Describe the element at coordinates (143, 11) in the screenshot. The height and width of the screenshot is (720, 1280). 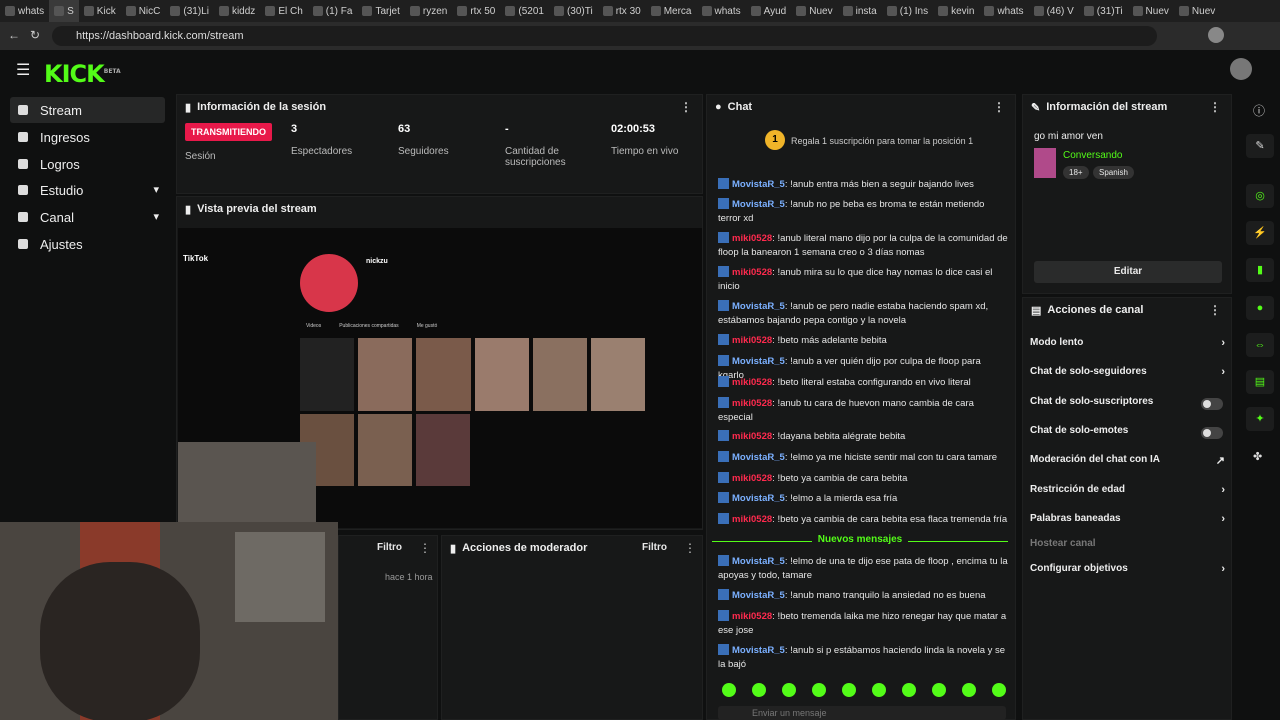
I see `browser-tab: NicC` at that location.